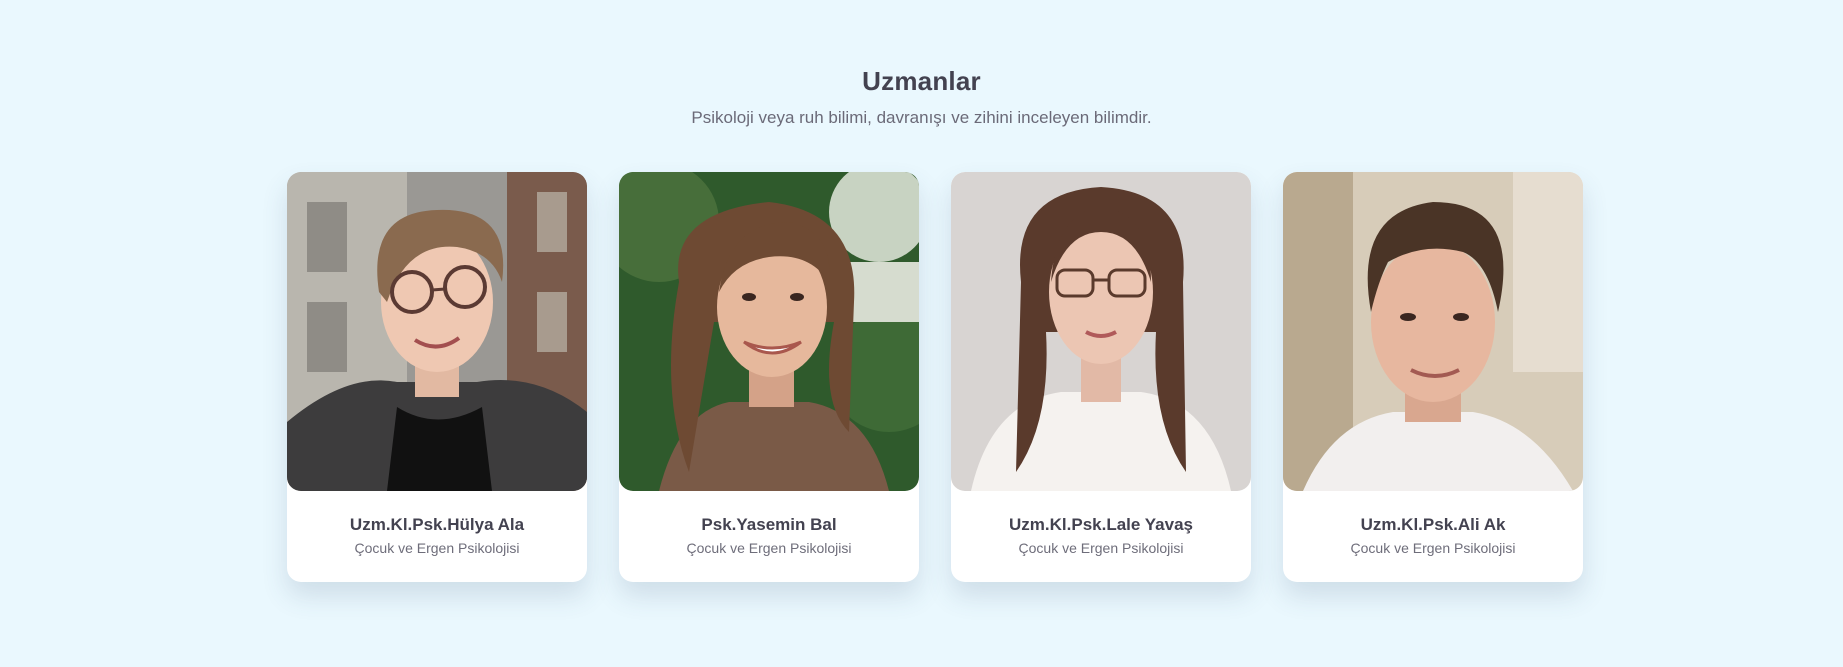 The image size is (1843, 667). Describe the element at coordinates (769, 525) in the screenshot. I see `expert-name: Psk.Yasemin Bal` at that location.